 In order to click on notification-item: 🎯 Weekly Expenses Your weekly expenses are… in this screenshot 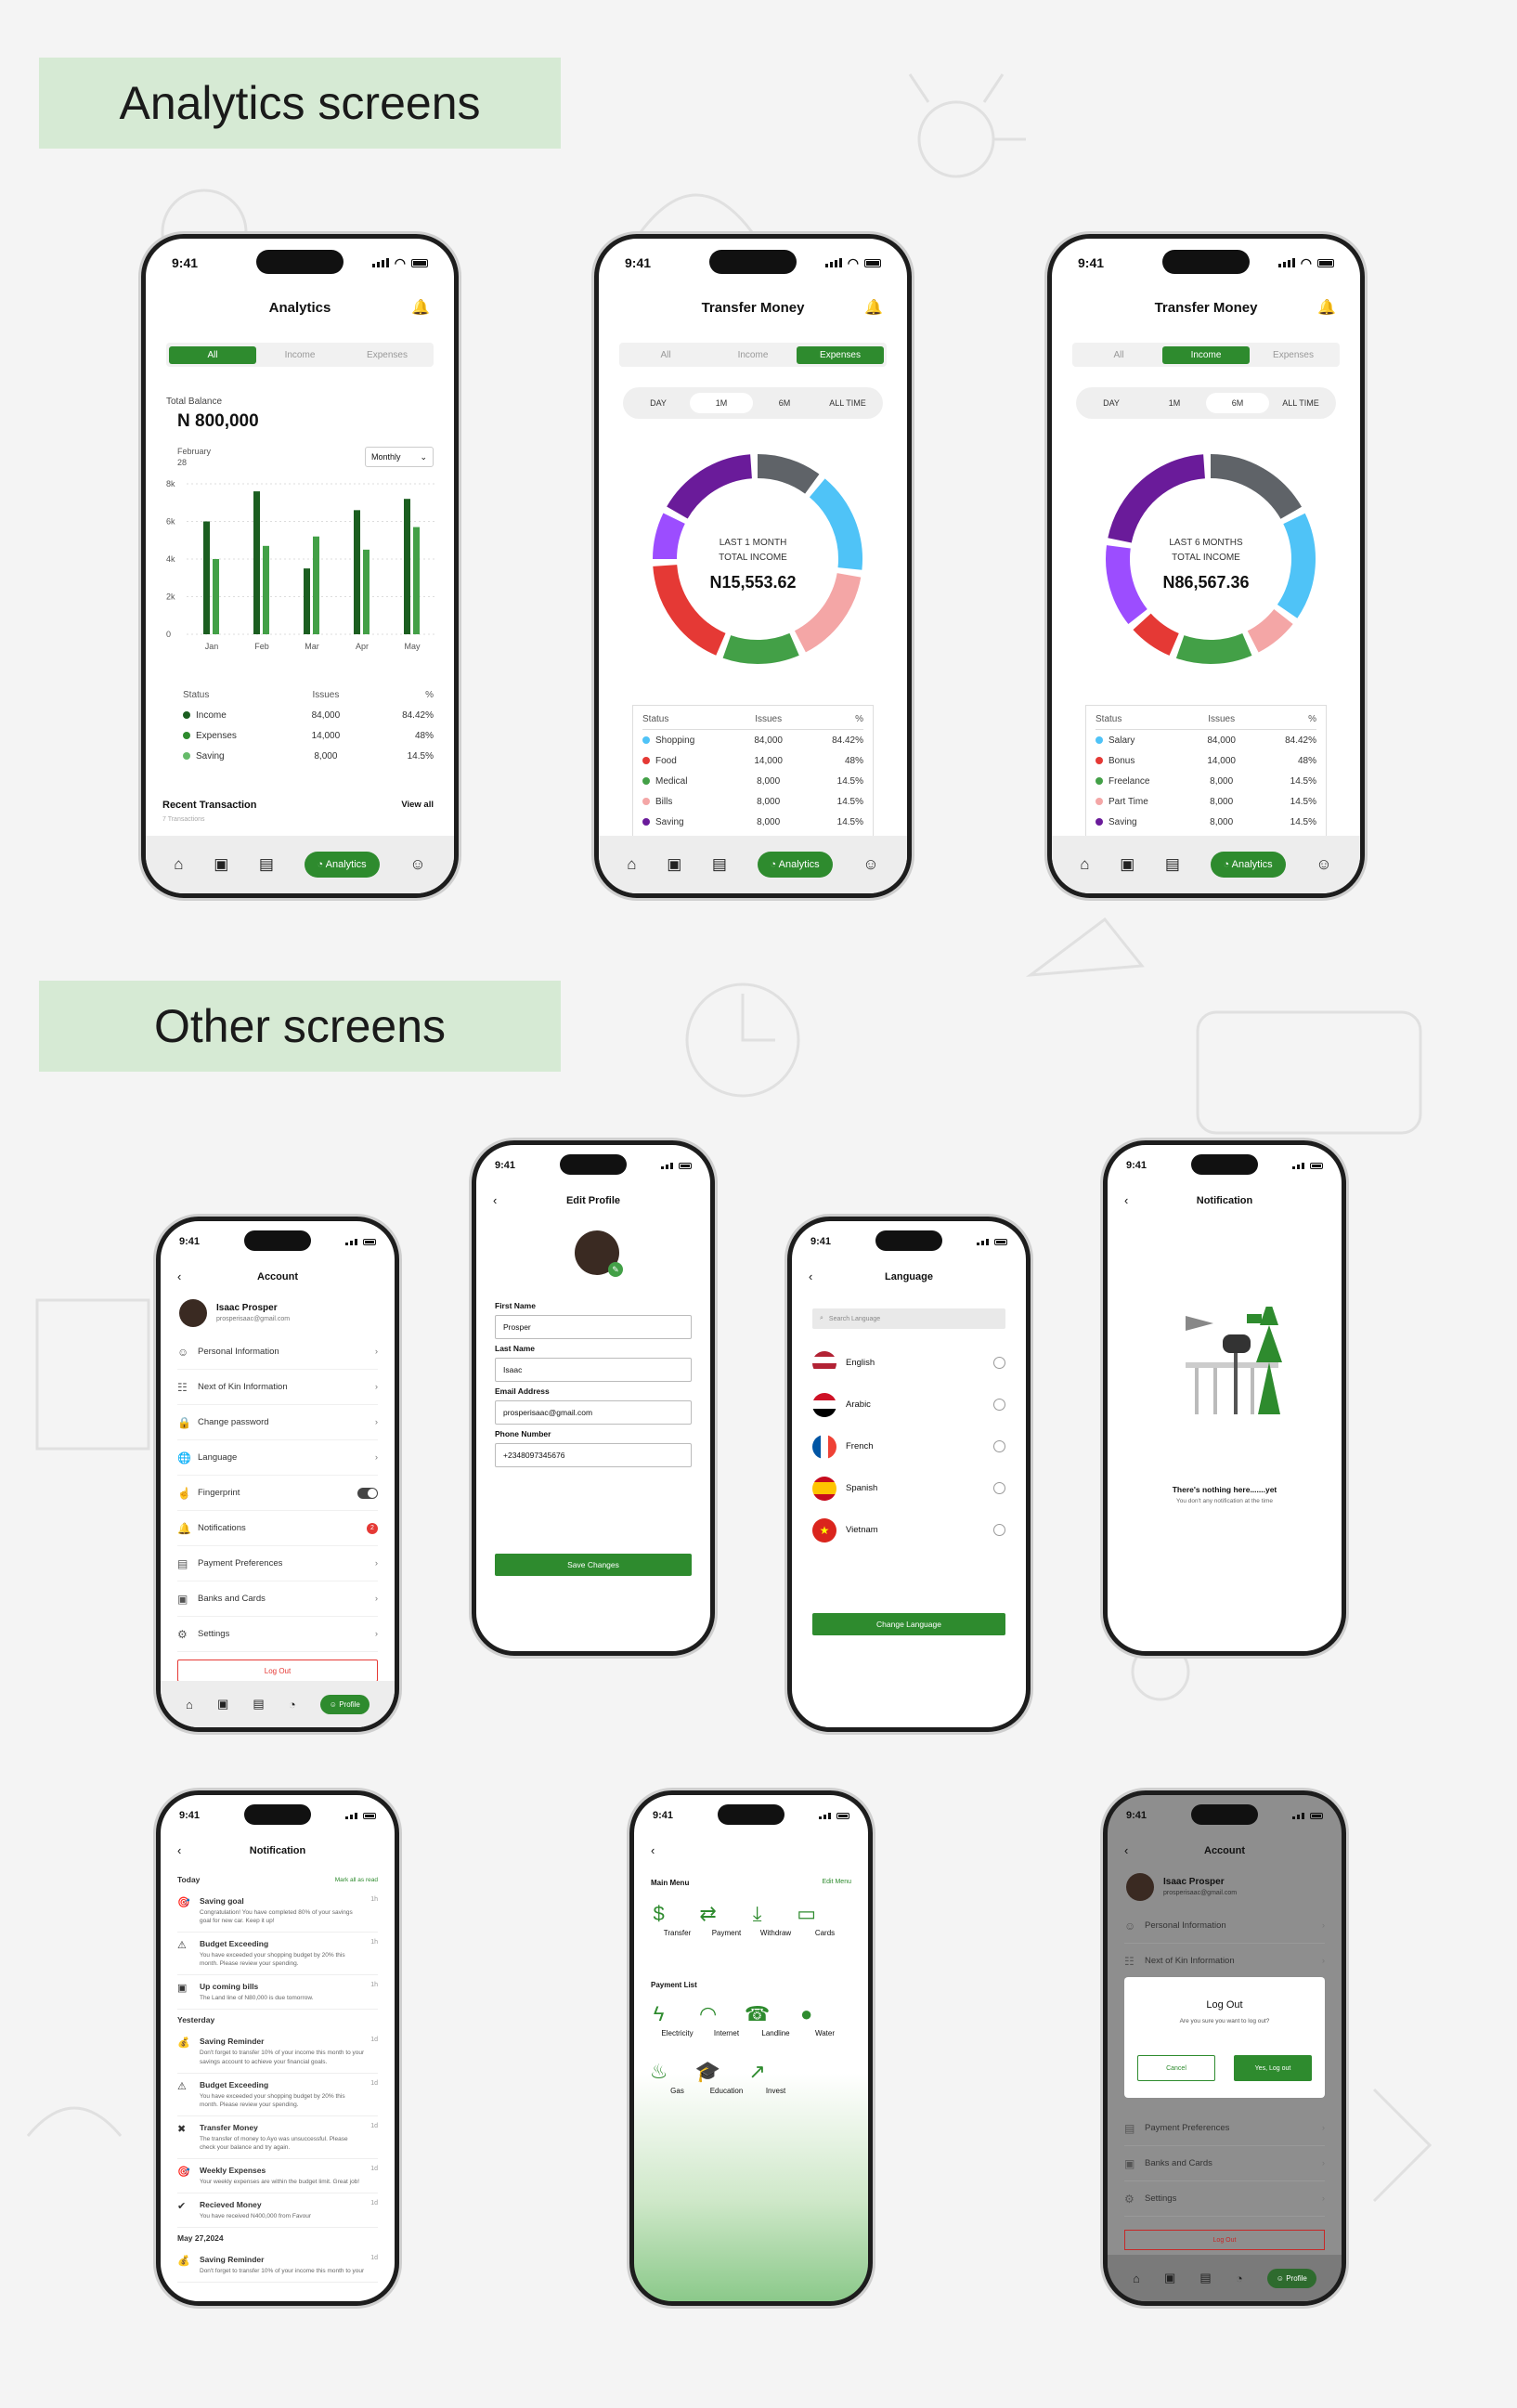, I will do `click(278, 2176)`.